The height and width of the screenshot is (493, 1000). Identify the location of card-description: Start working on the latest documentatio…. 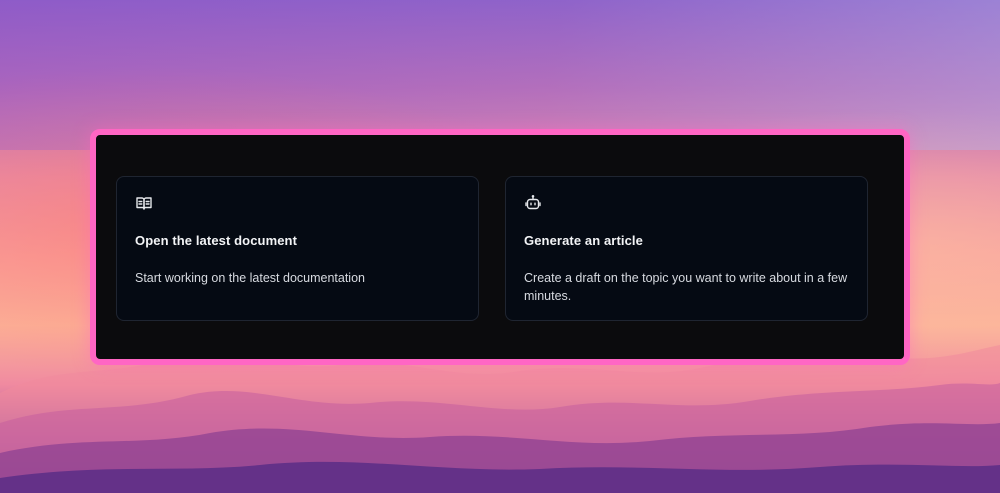
(250, 278).